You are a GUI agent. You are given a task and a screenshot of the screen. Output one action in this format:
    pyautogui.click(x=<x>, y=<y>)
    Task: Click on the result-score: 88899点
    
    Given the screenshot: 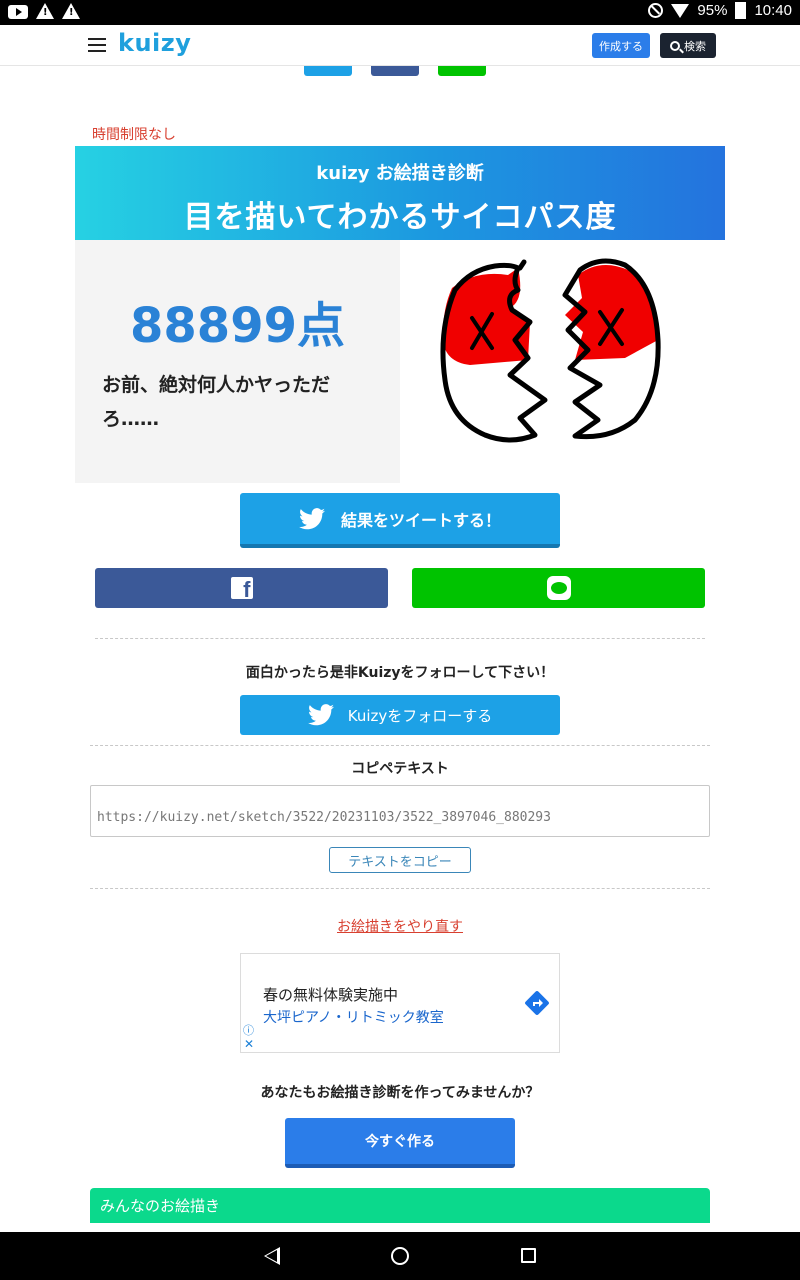 What is the action you would take?
    pyautogui.click(x=237, y=326)
    